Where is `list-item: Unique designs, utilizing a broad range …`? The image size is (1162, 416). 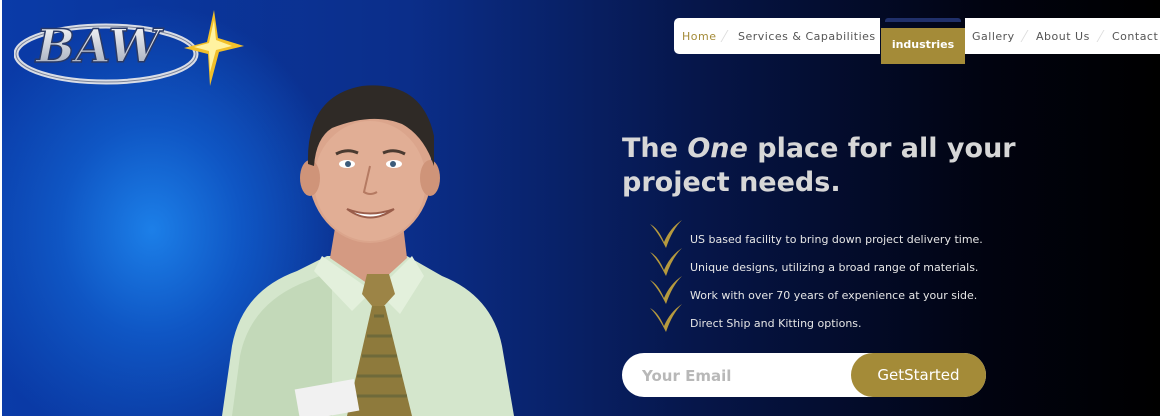
list-item: Unique designs, utilizing a broad range … is located at coordinates (858, 261).